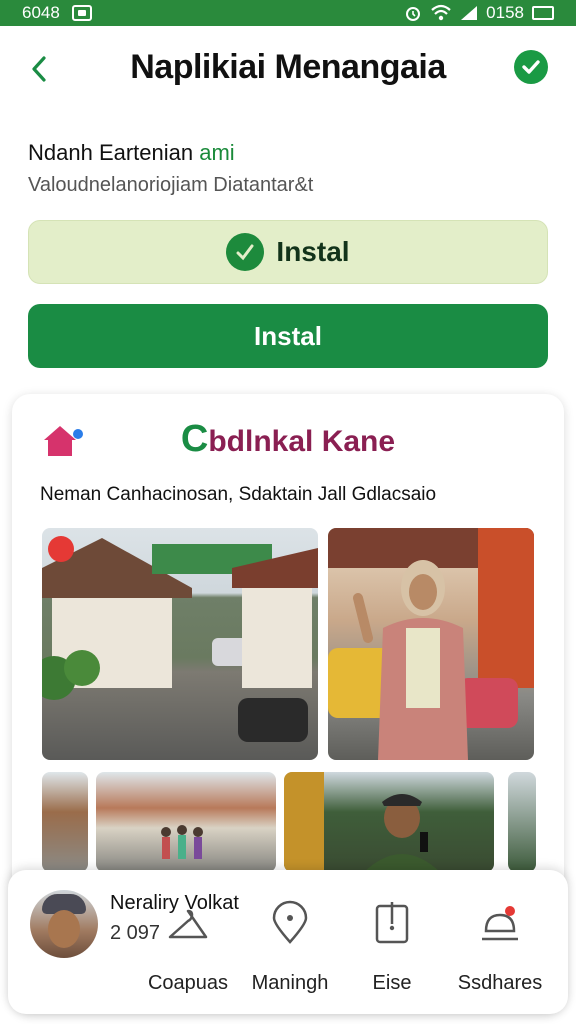  I want to click on group-scene-art, so click(182, 842).